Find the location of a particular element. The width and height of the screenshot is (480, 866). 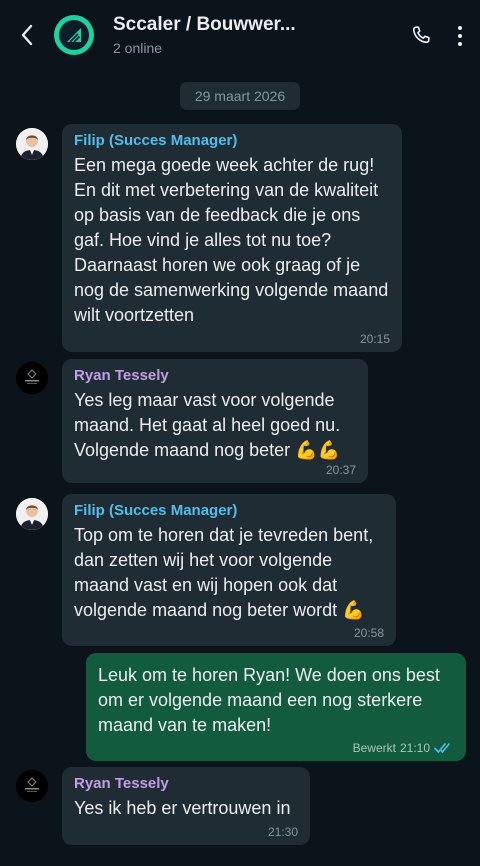

message-text: Yes ik heb er vertrouwen in is located at coordinates (182, 808).